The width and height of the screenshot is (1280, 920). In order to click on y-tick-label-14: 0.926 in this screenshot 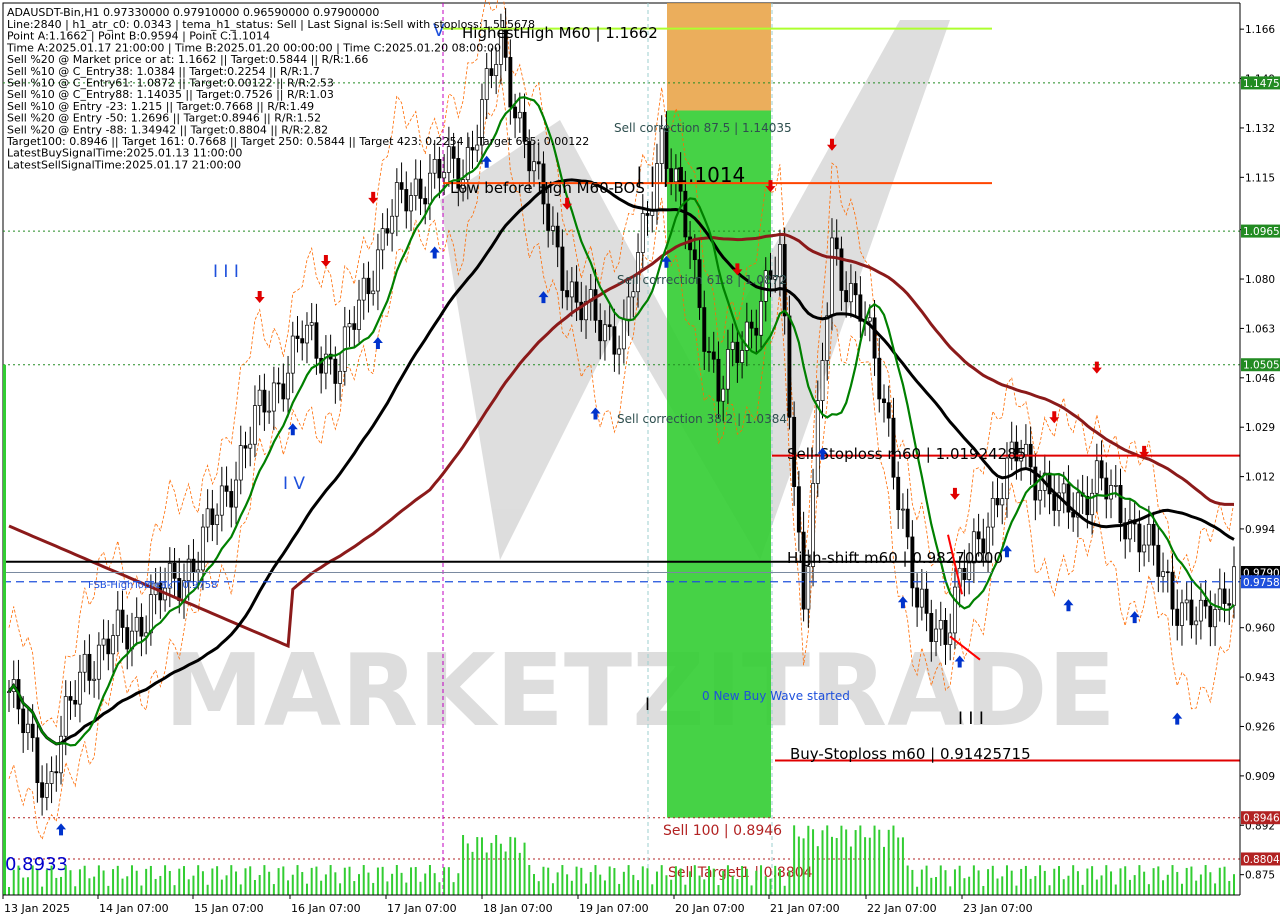, I will do `click(1260, 727)`.